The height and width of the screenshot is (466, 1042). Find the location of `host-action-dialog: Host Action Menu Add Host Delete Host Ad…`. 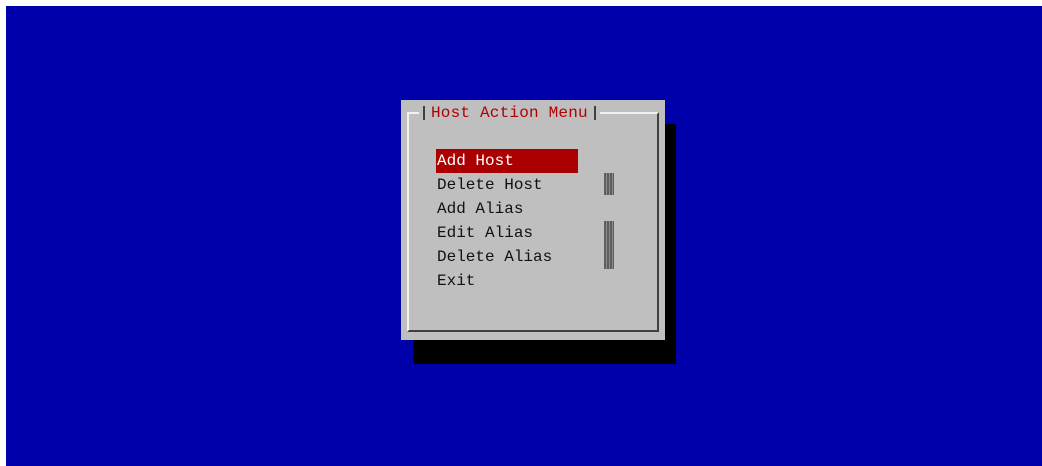

host-action-dialog: Host Action Menu Add Host Delete Host Ad… is located at coordinates (533, 220).